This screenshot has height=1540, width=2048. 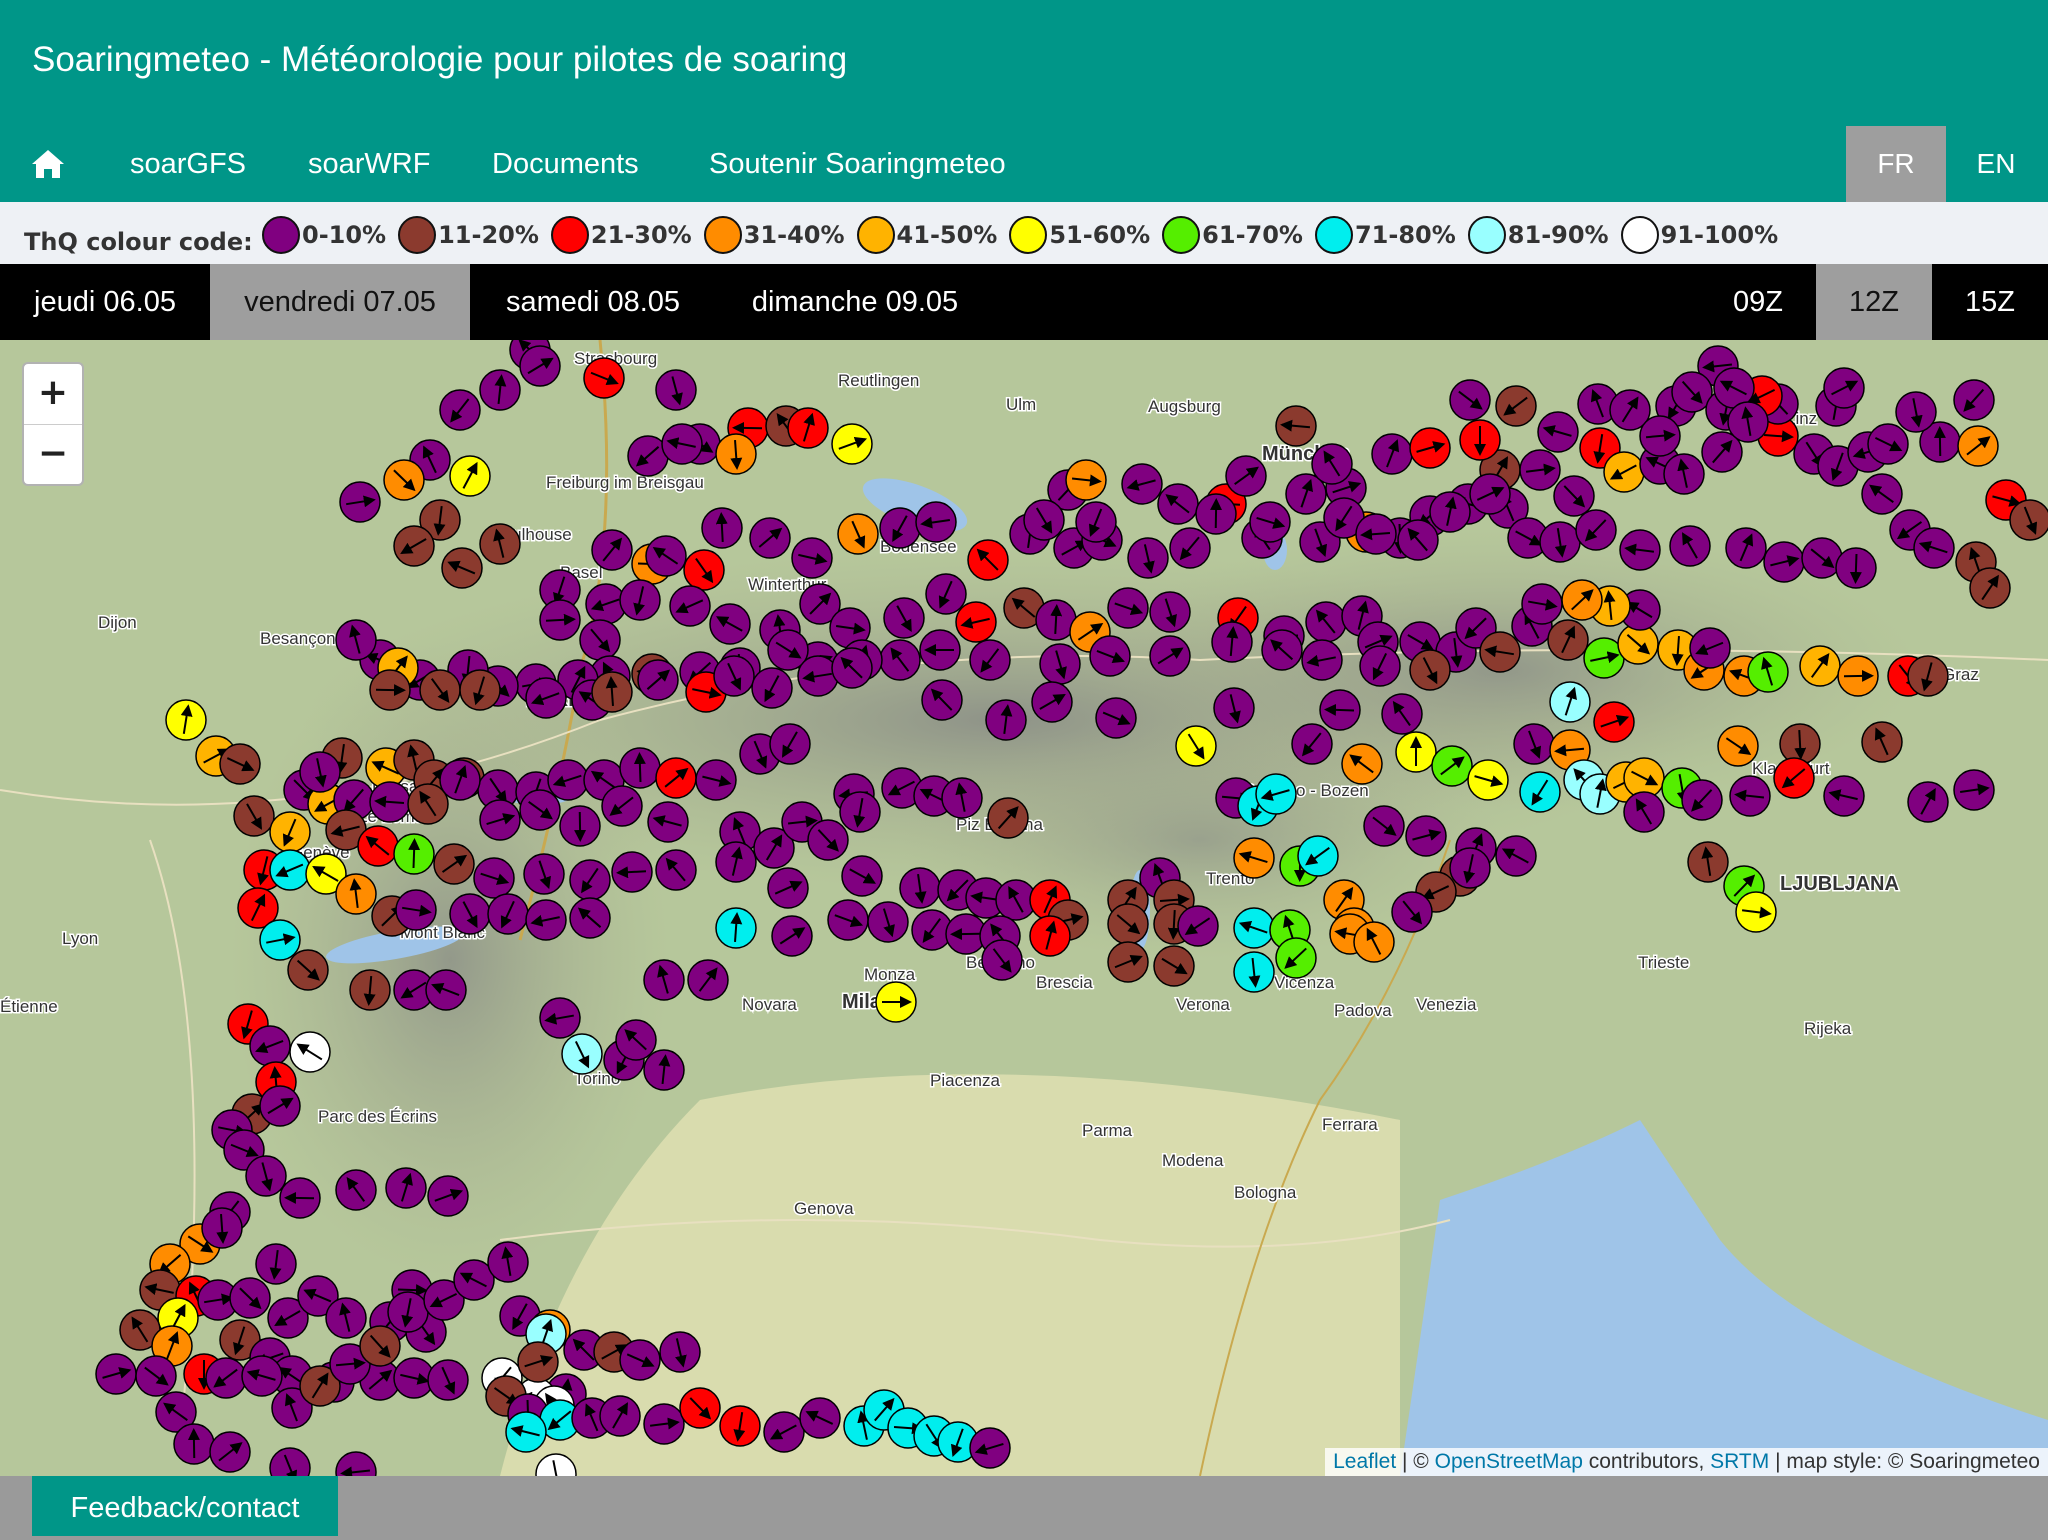 What do you see at coordinates (857, 164) in the screenshot?
I see `nav-support: Soutenir Soaringmeteo` at bounding box center [857, 164].